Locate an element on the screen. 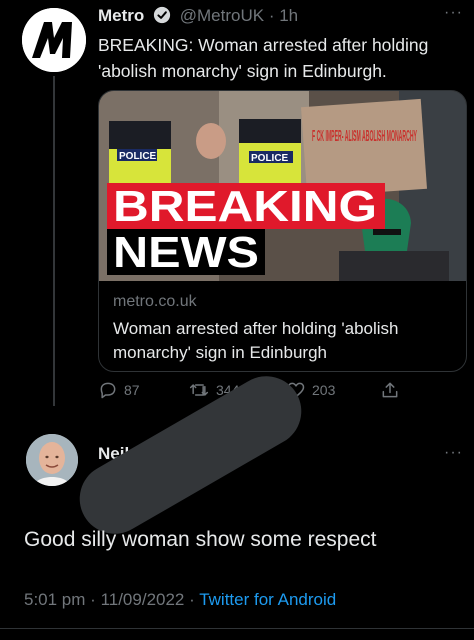 This screenshot has height=640, width=474. police-label-left: POLICE is located at coordinates (138, 156).